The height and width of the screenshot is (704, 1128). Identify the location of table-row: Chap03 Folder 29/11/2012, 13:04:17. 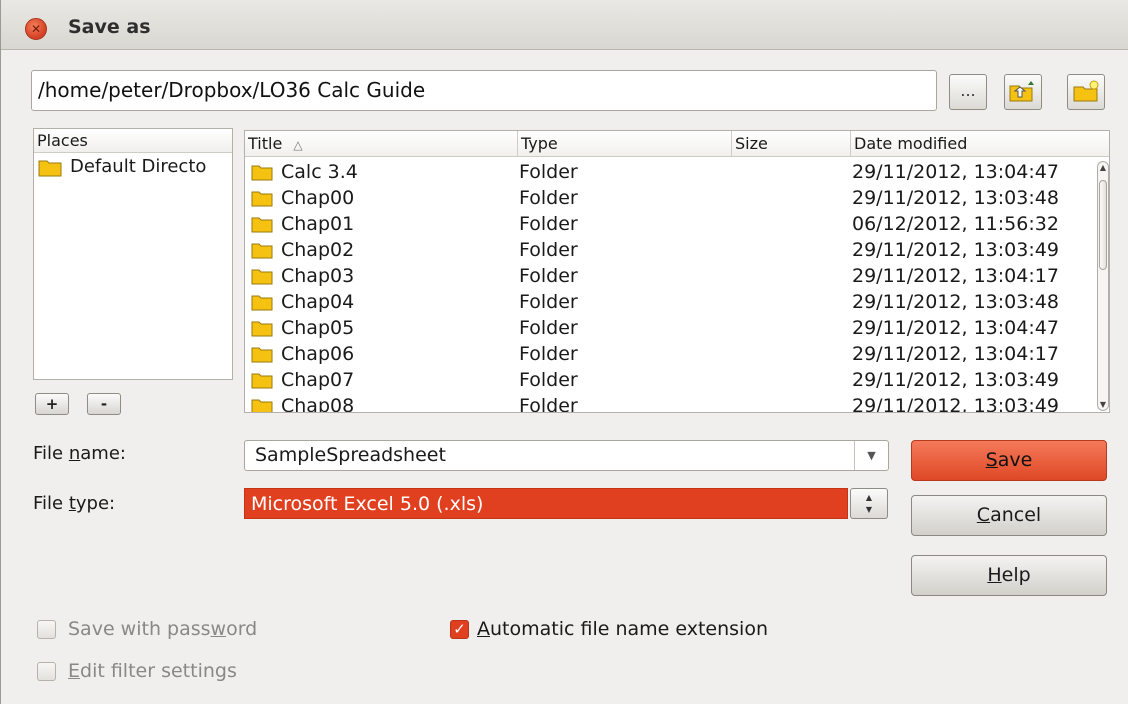
(670, 276).